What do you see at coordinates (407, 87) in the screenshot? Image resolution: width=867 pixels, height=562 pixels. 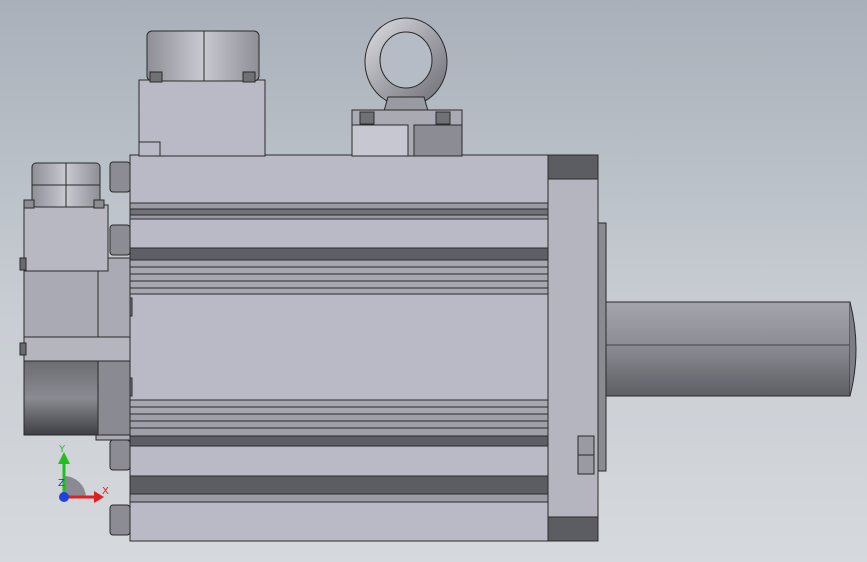 I see `lifting-eye-bolt` at bounding box center [407, 87].